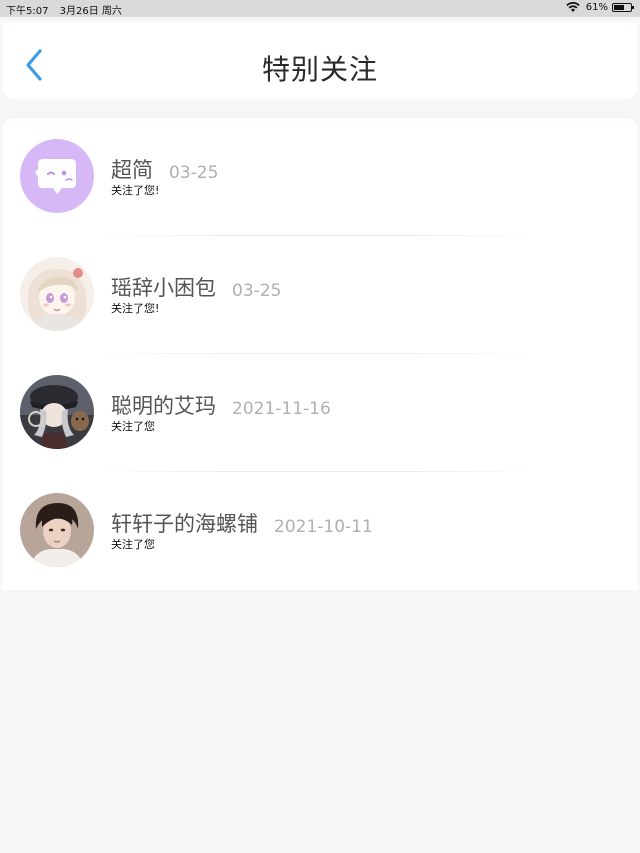 The image size is (640, 853). Describe the element at coordinates (573, 7) in the screenshot. I see `wifi-icon` at that location.